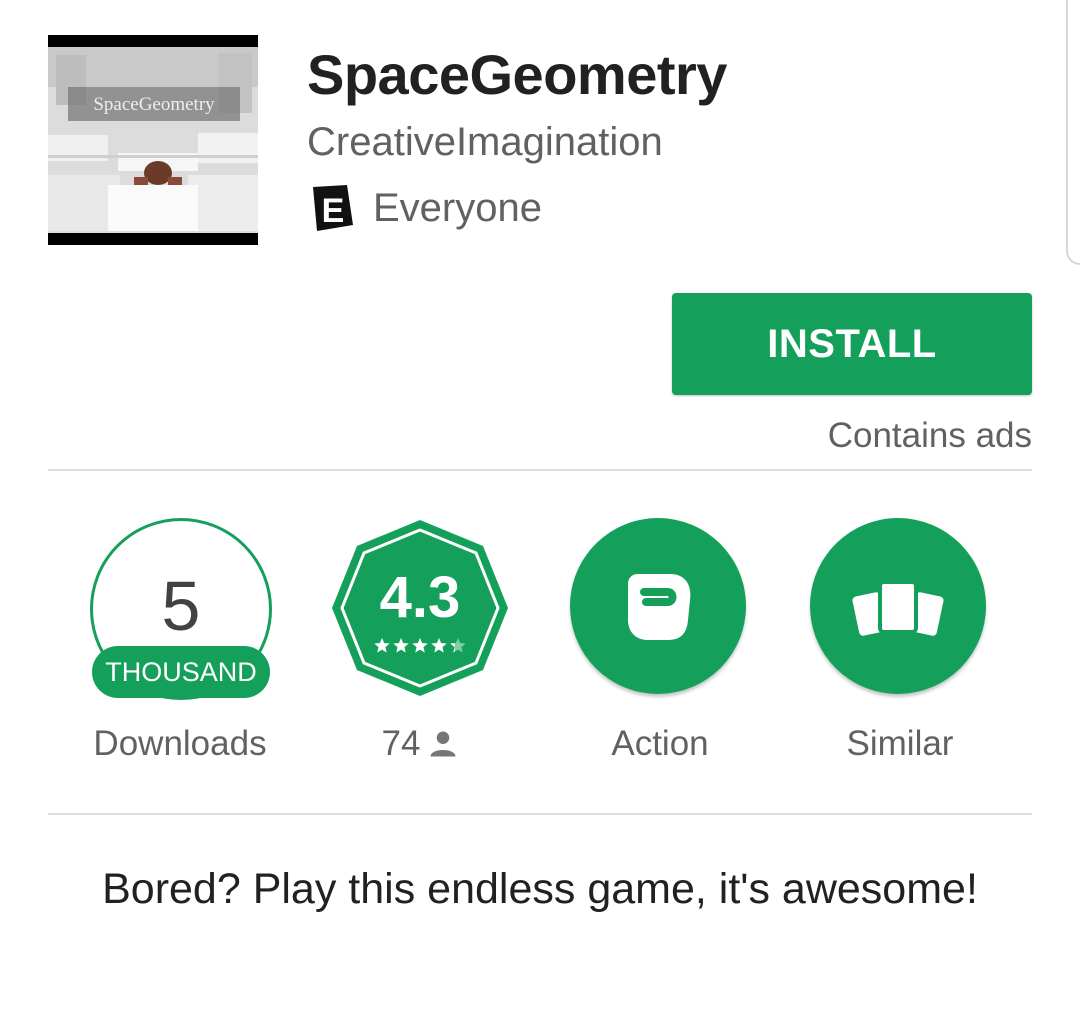 Image resolution: width=1080 pixels, height=1015 pixels. I want to click on install-button: INSTALL, so click(852, 344).